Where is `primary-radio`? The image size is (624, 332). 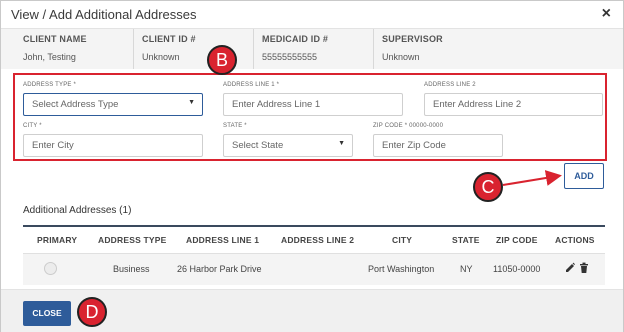
primary-radio is located at coordinates (50, 268).